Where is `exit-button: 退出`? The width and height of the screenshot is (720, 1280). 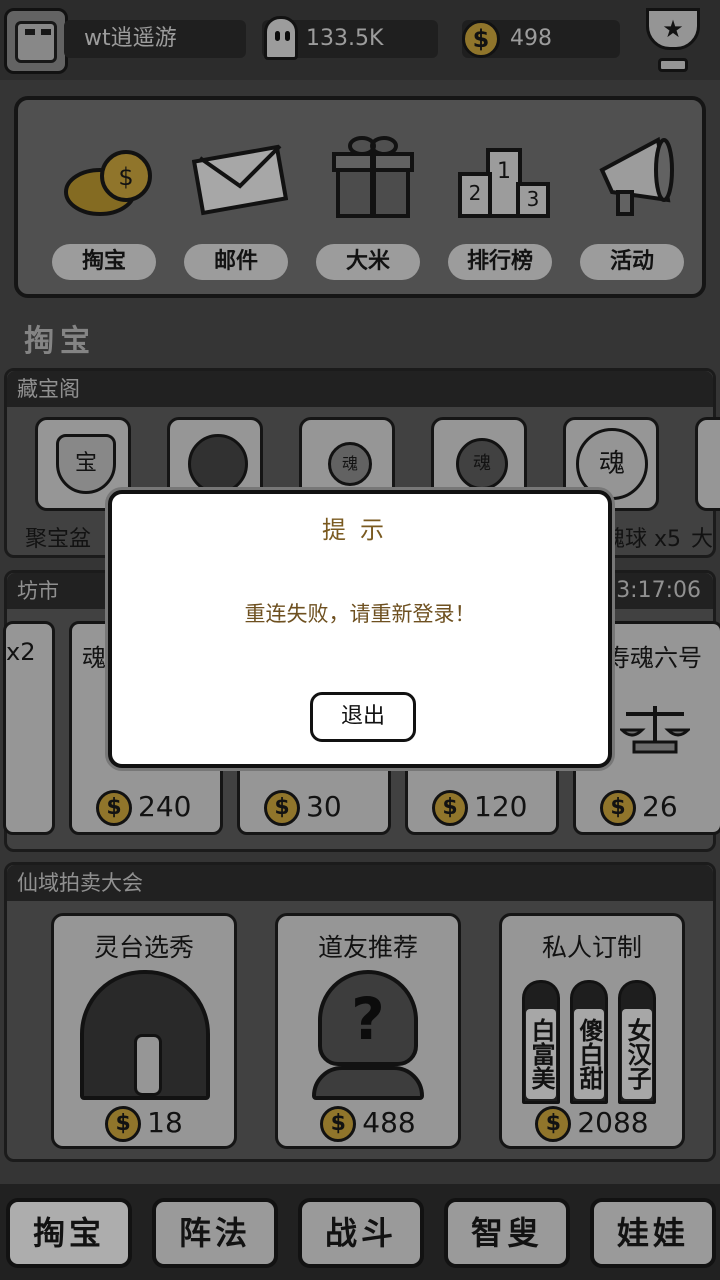
exit-button: 退出 is located at coordinates (363, 717).